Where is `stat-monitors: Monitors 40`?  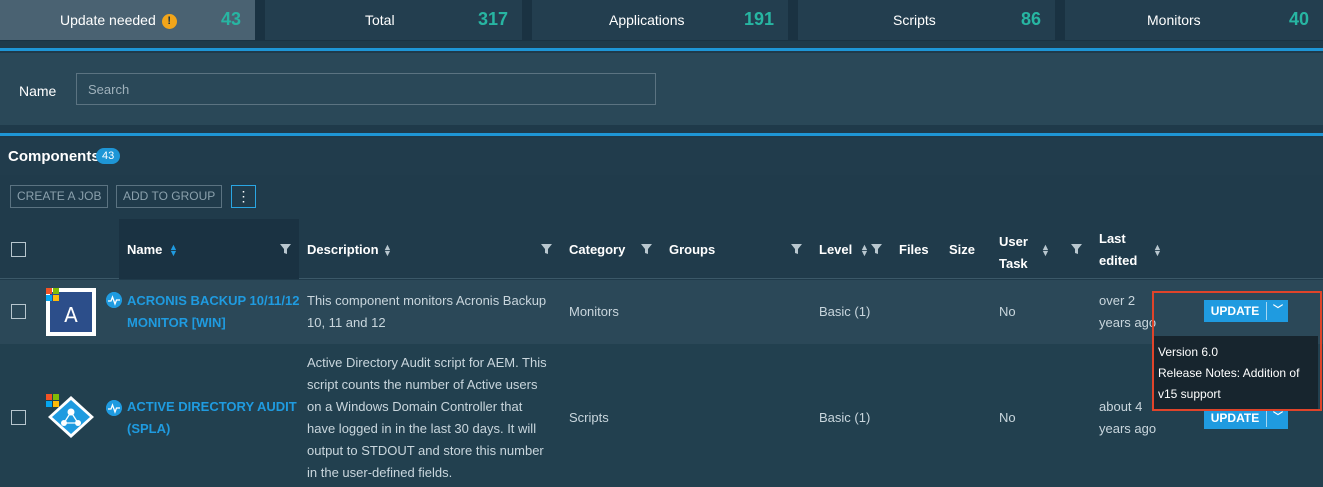
stat-monitors: Monitors 40 is located at coordinates (1194, 20).